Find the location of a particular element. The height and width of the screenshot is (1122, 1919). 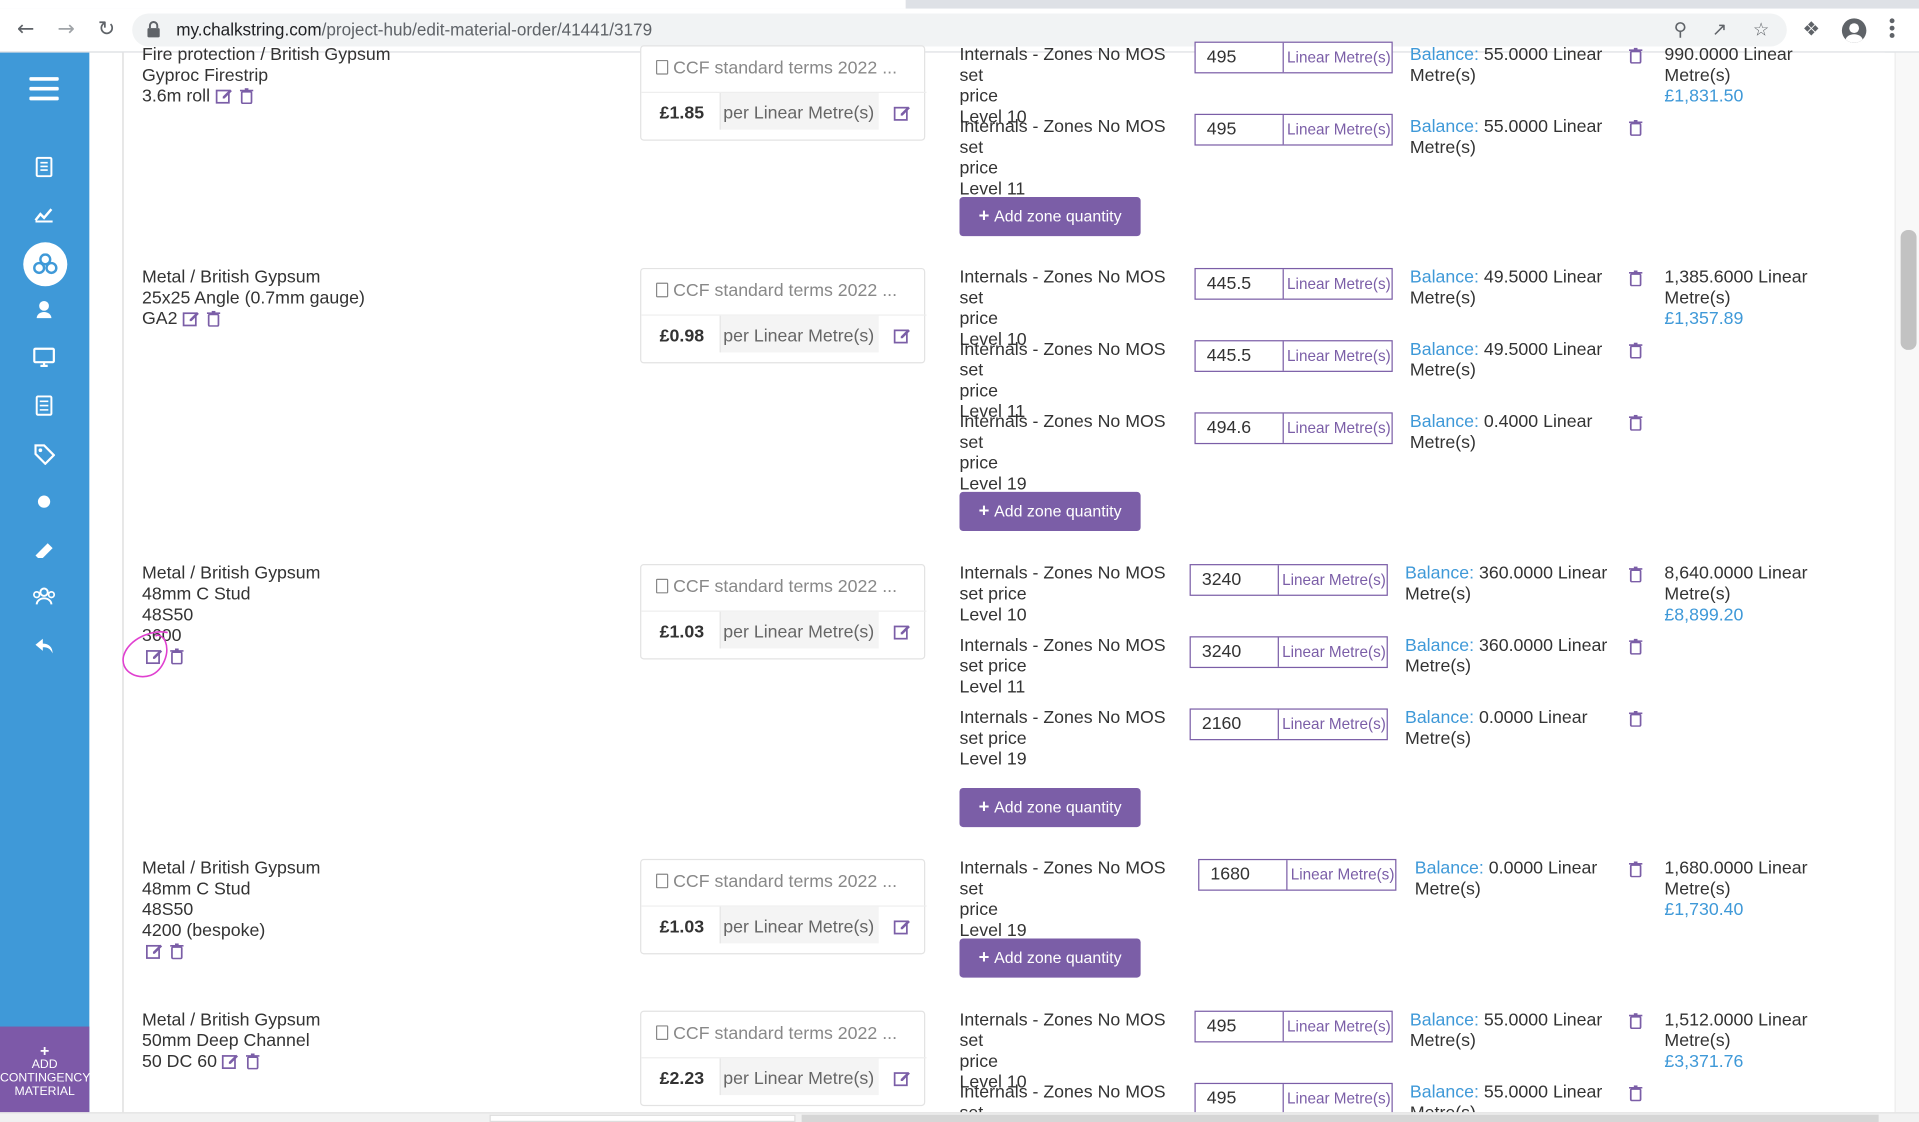

add-zone-label: Add zone quantity is located at coordinates (1058, 511).